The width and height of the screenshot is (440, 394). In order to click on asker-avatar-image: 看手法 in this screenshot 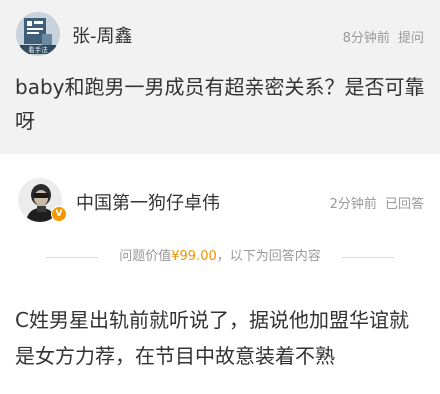, I will do `click(38, 34)`.